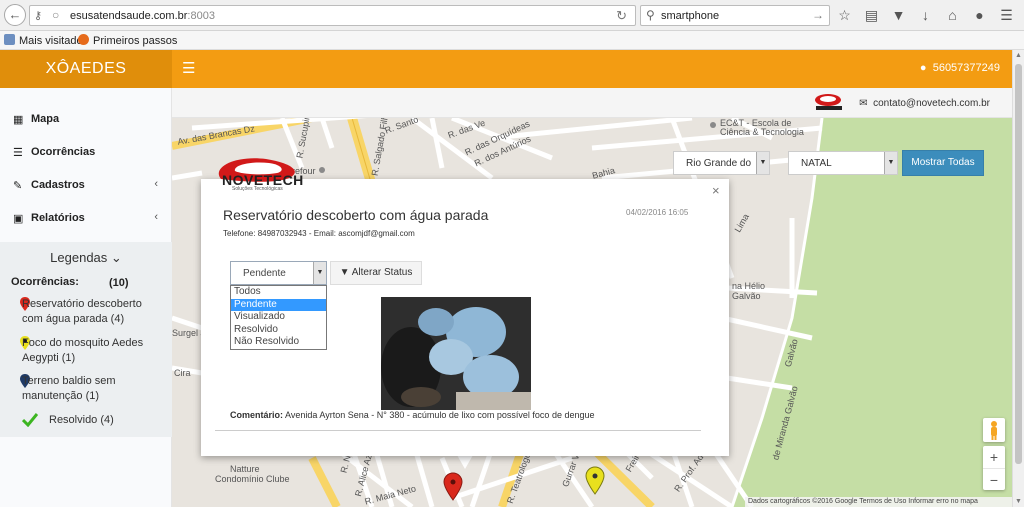 This screenshot has height=507, width=1024. I want to click on search-go-icon: →, so click(818, 15).